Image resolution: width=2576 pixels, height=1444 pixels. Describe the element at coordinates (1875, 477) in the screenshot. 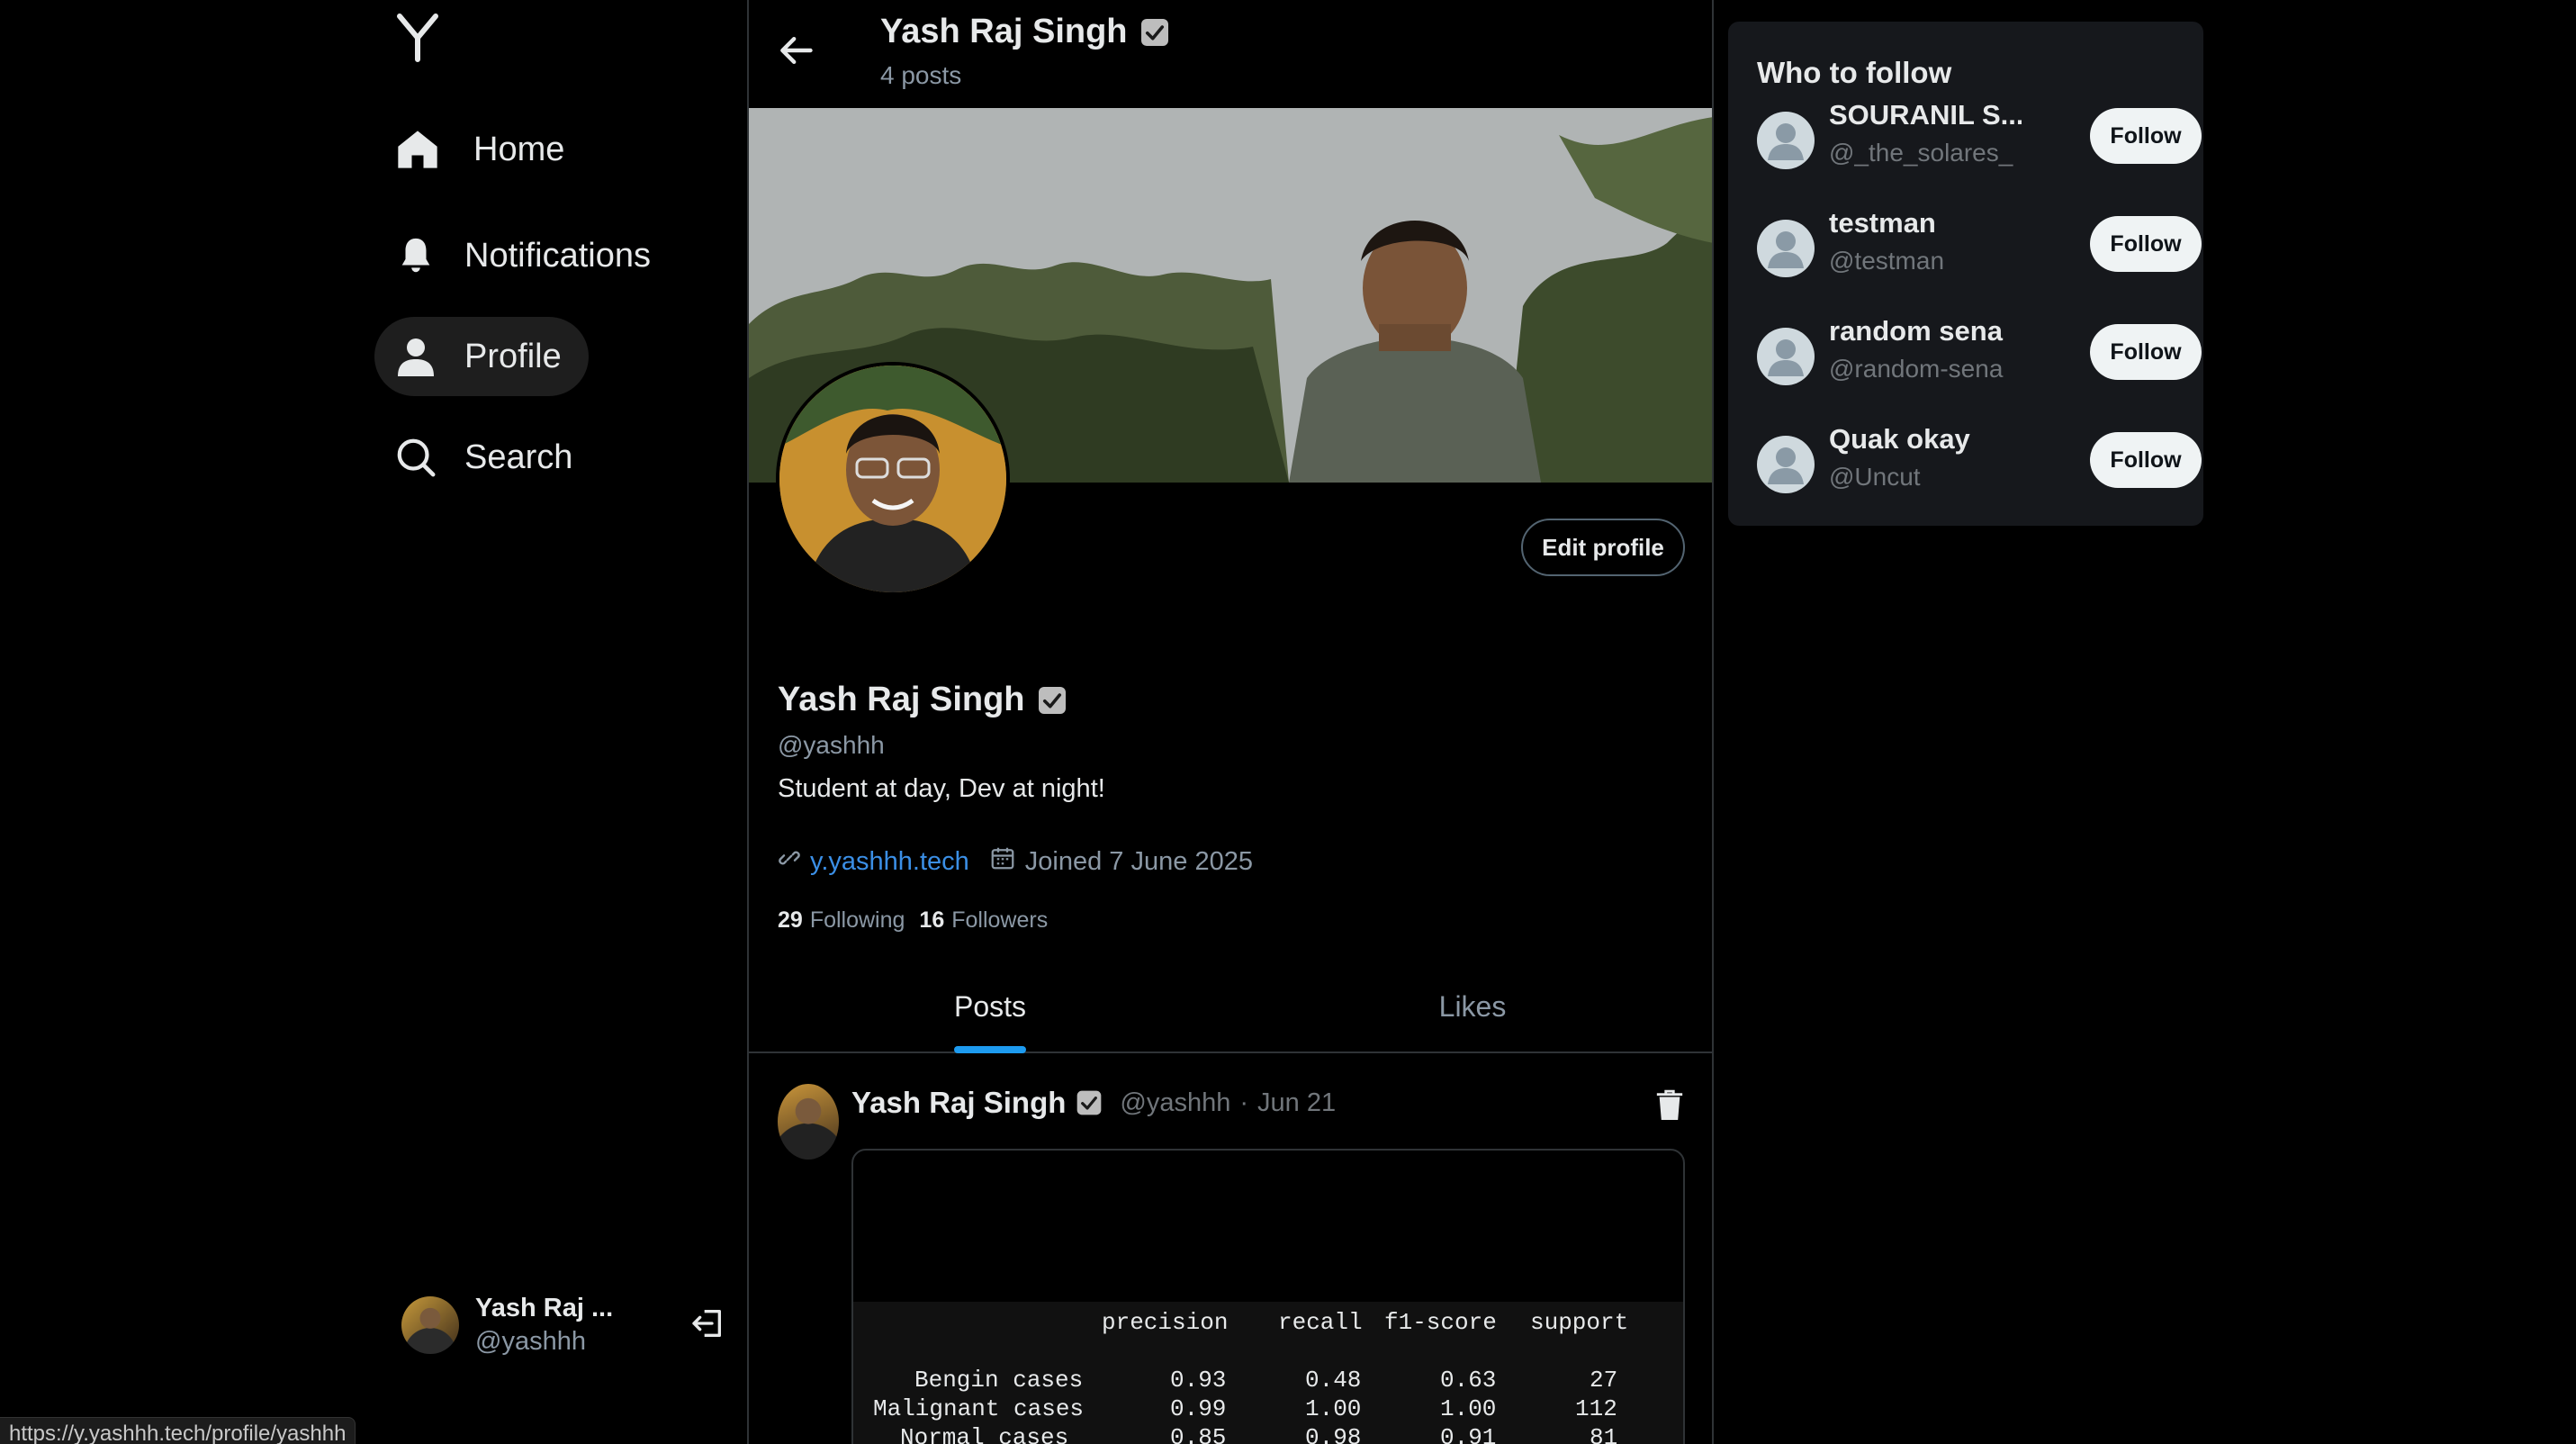

I see `suggestion-handle: @Uncut` at that location.